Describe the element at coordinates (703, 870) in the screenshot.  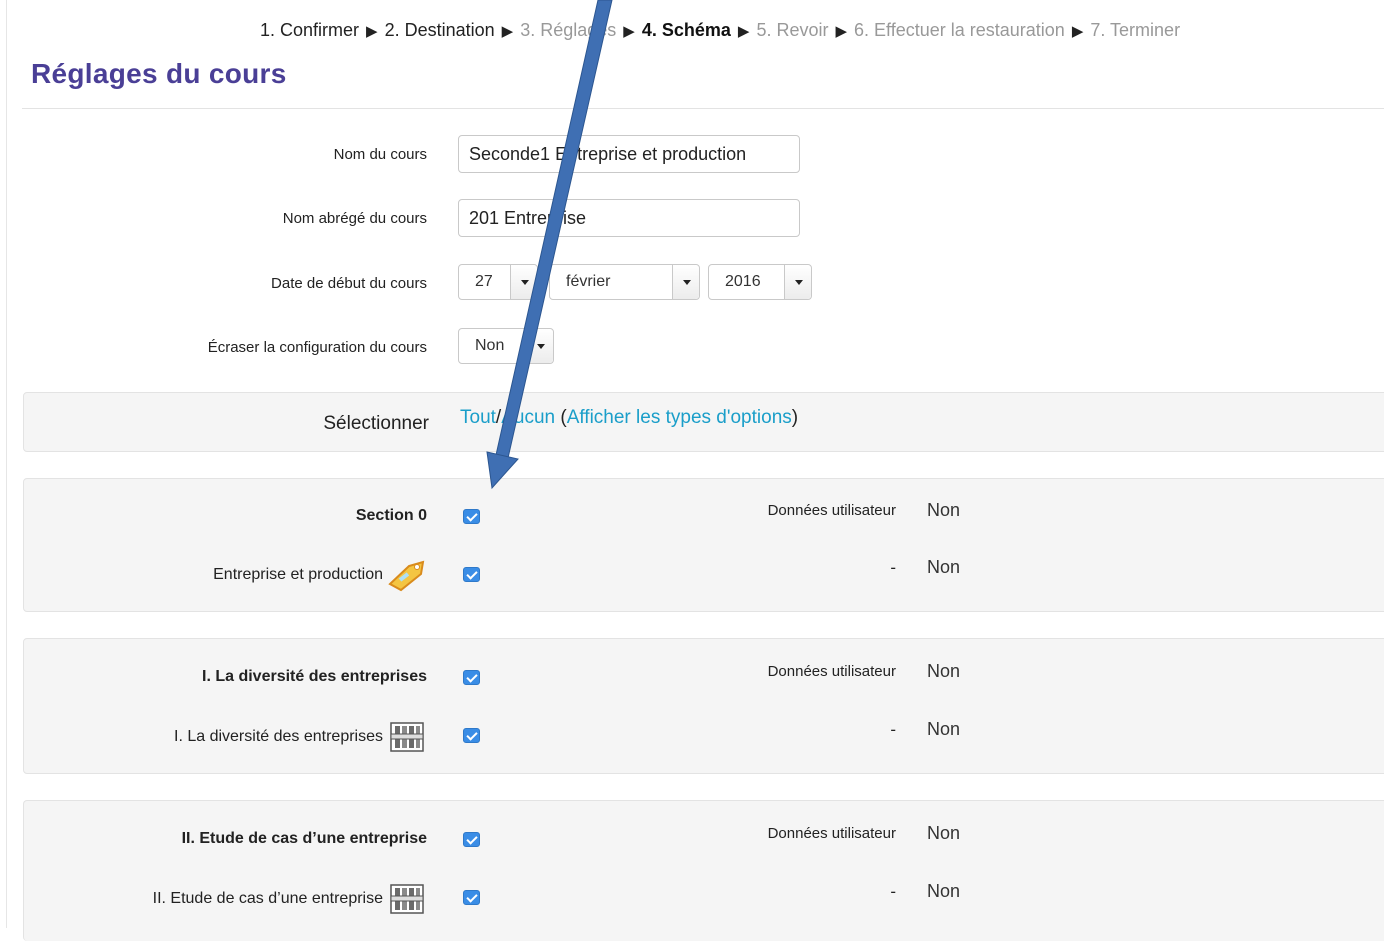
I see `section-panel` at that location.